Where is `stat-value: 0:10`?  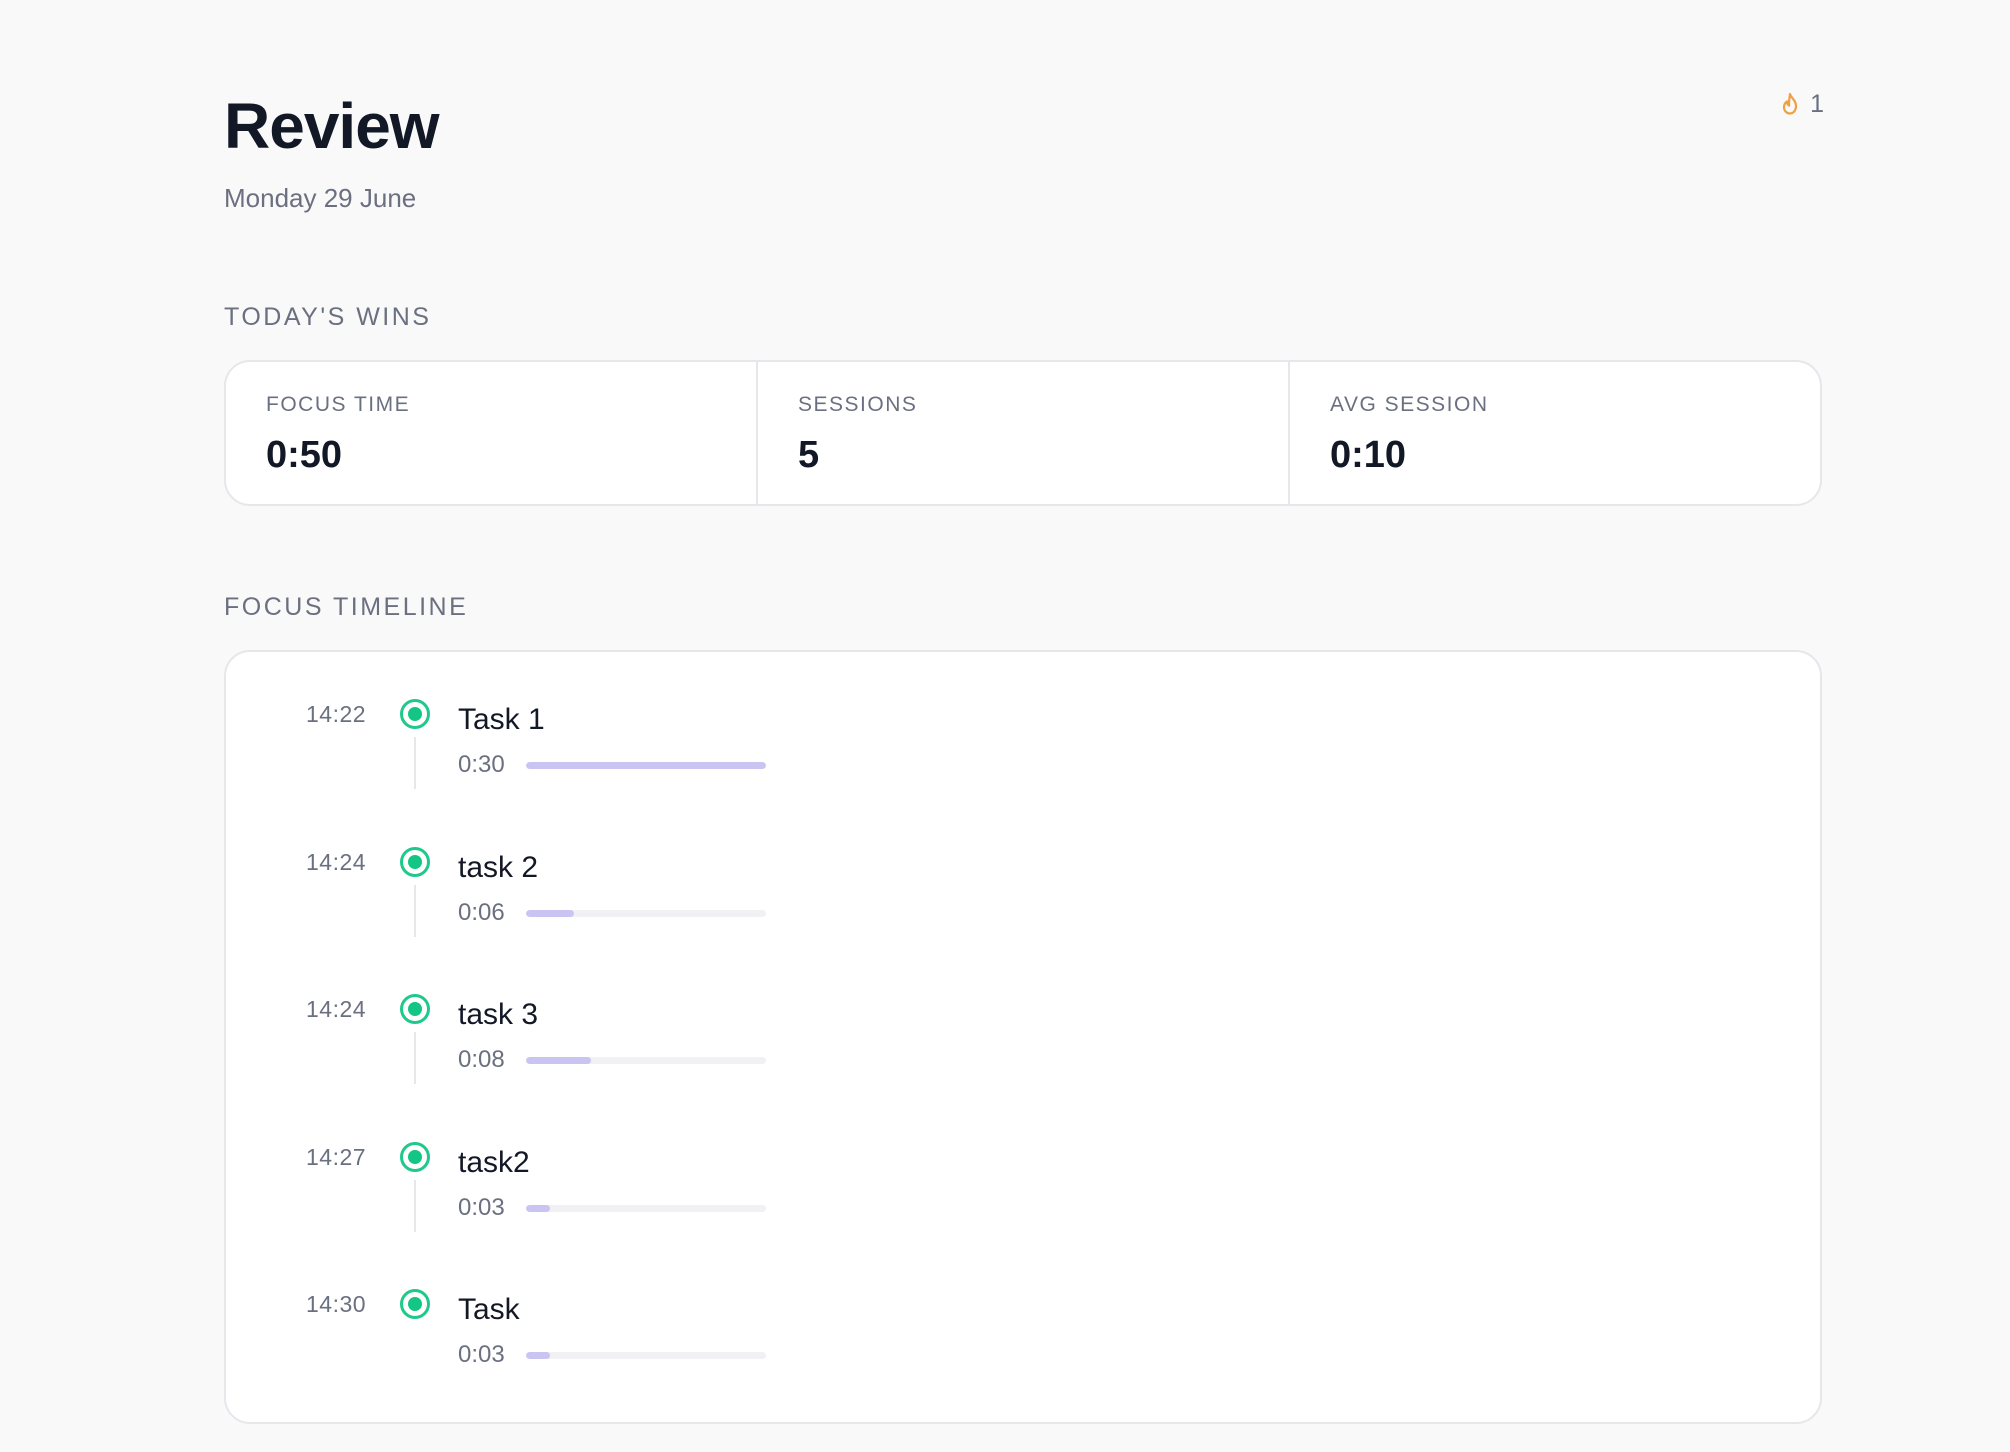
stat-value: 0:10 is located at coordinates (1368, 455).